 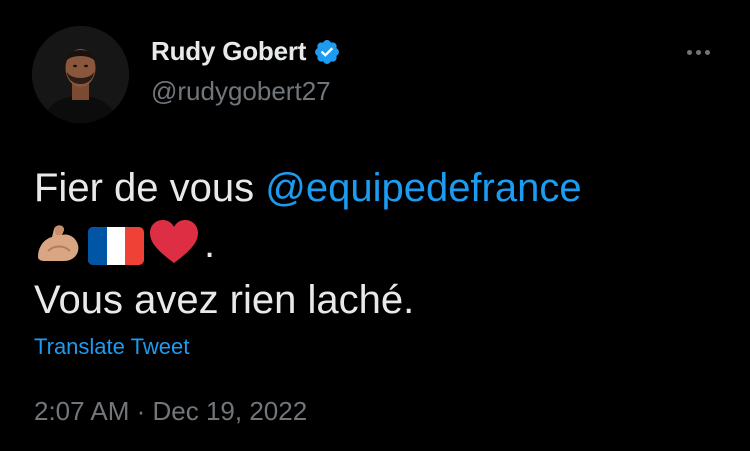 I want to click on tweet-timestamp: 2:07 AM · Dec 19, 2022, so click(x=170, y=411).